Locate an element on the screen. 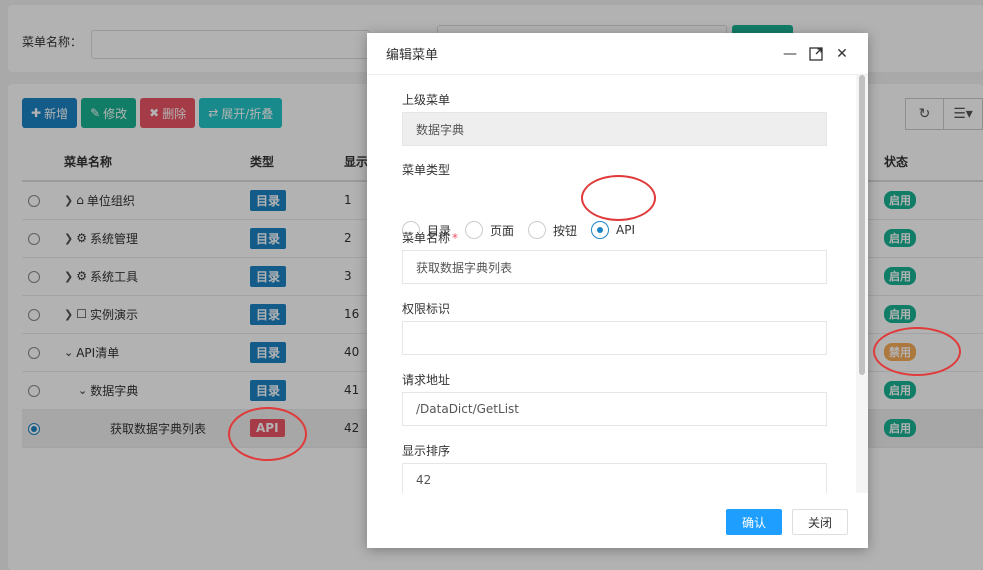  maximize-icon is located at coordinates (816, 54).